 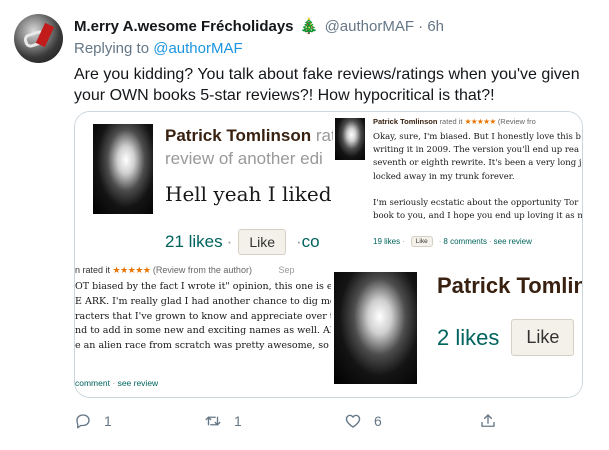 What do you see at coordinates (309, 26) in the screenshot?
I see `christmas-tree-icon: 🎄` at bounding box center [309, 26].